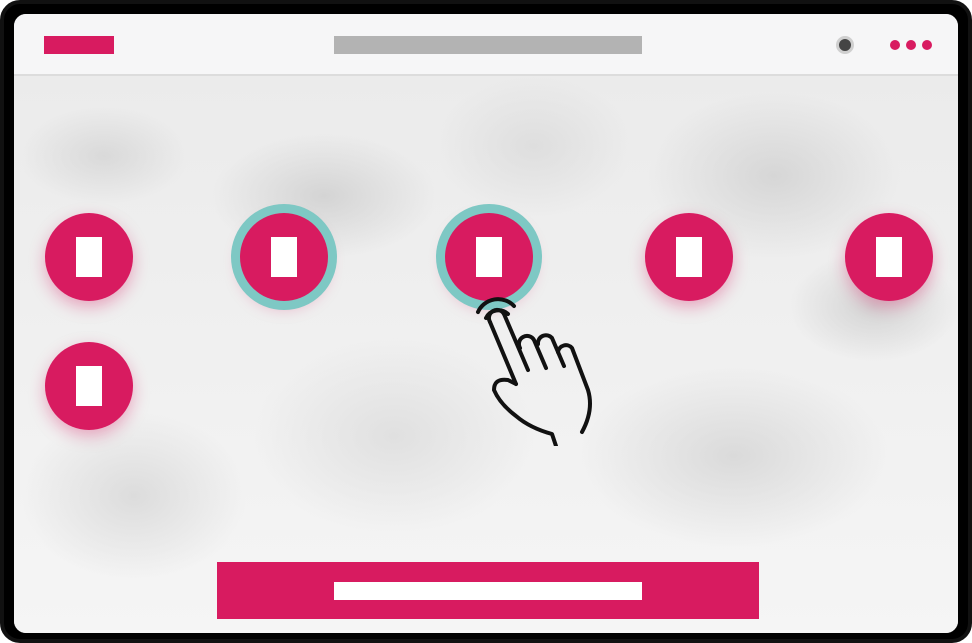  I want to click on record-dot-icon, so click(845, 45).